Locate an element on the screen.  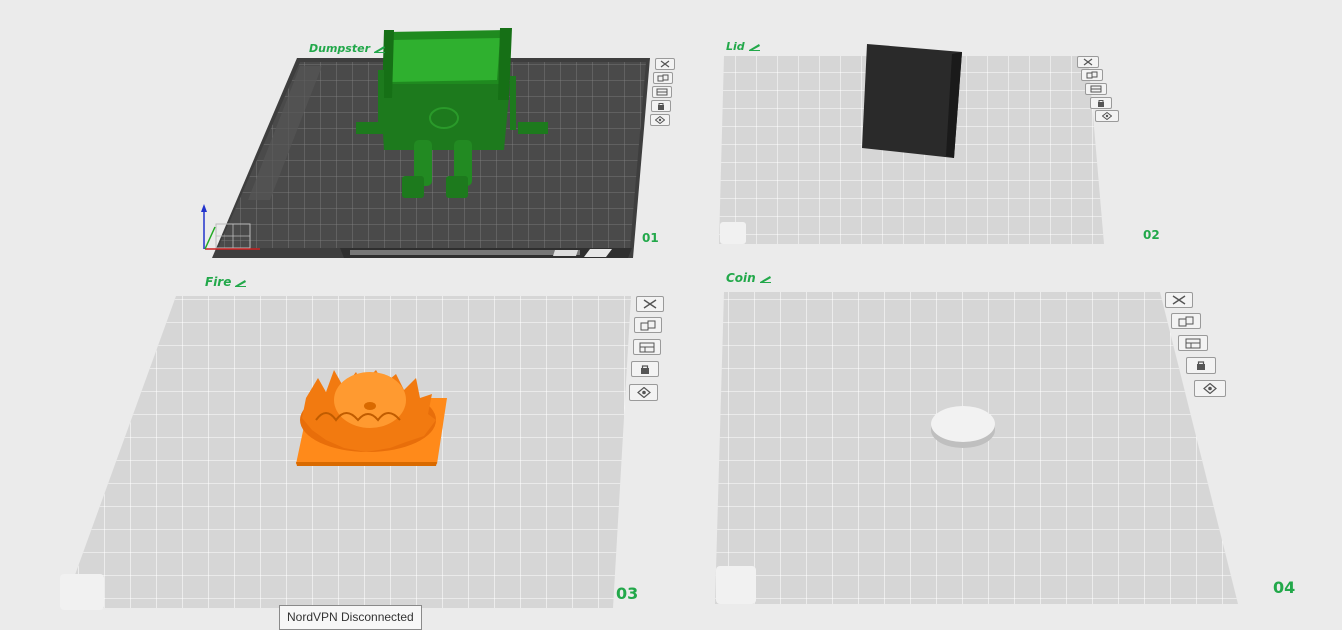
plate-02-name: Lid is located at coordinates (743, 46).